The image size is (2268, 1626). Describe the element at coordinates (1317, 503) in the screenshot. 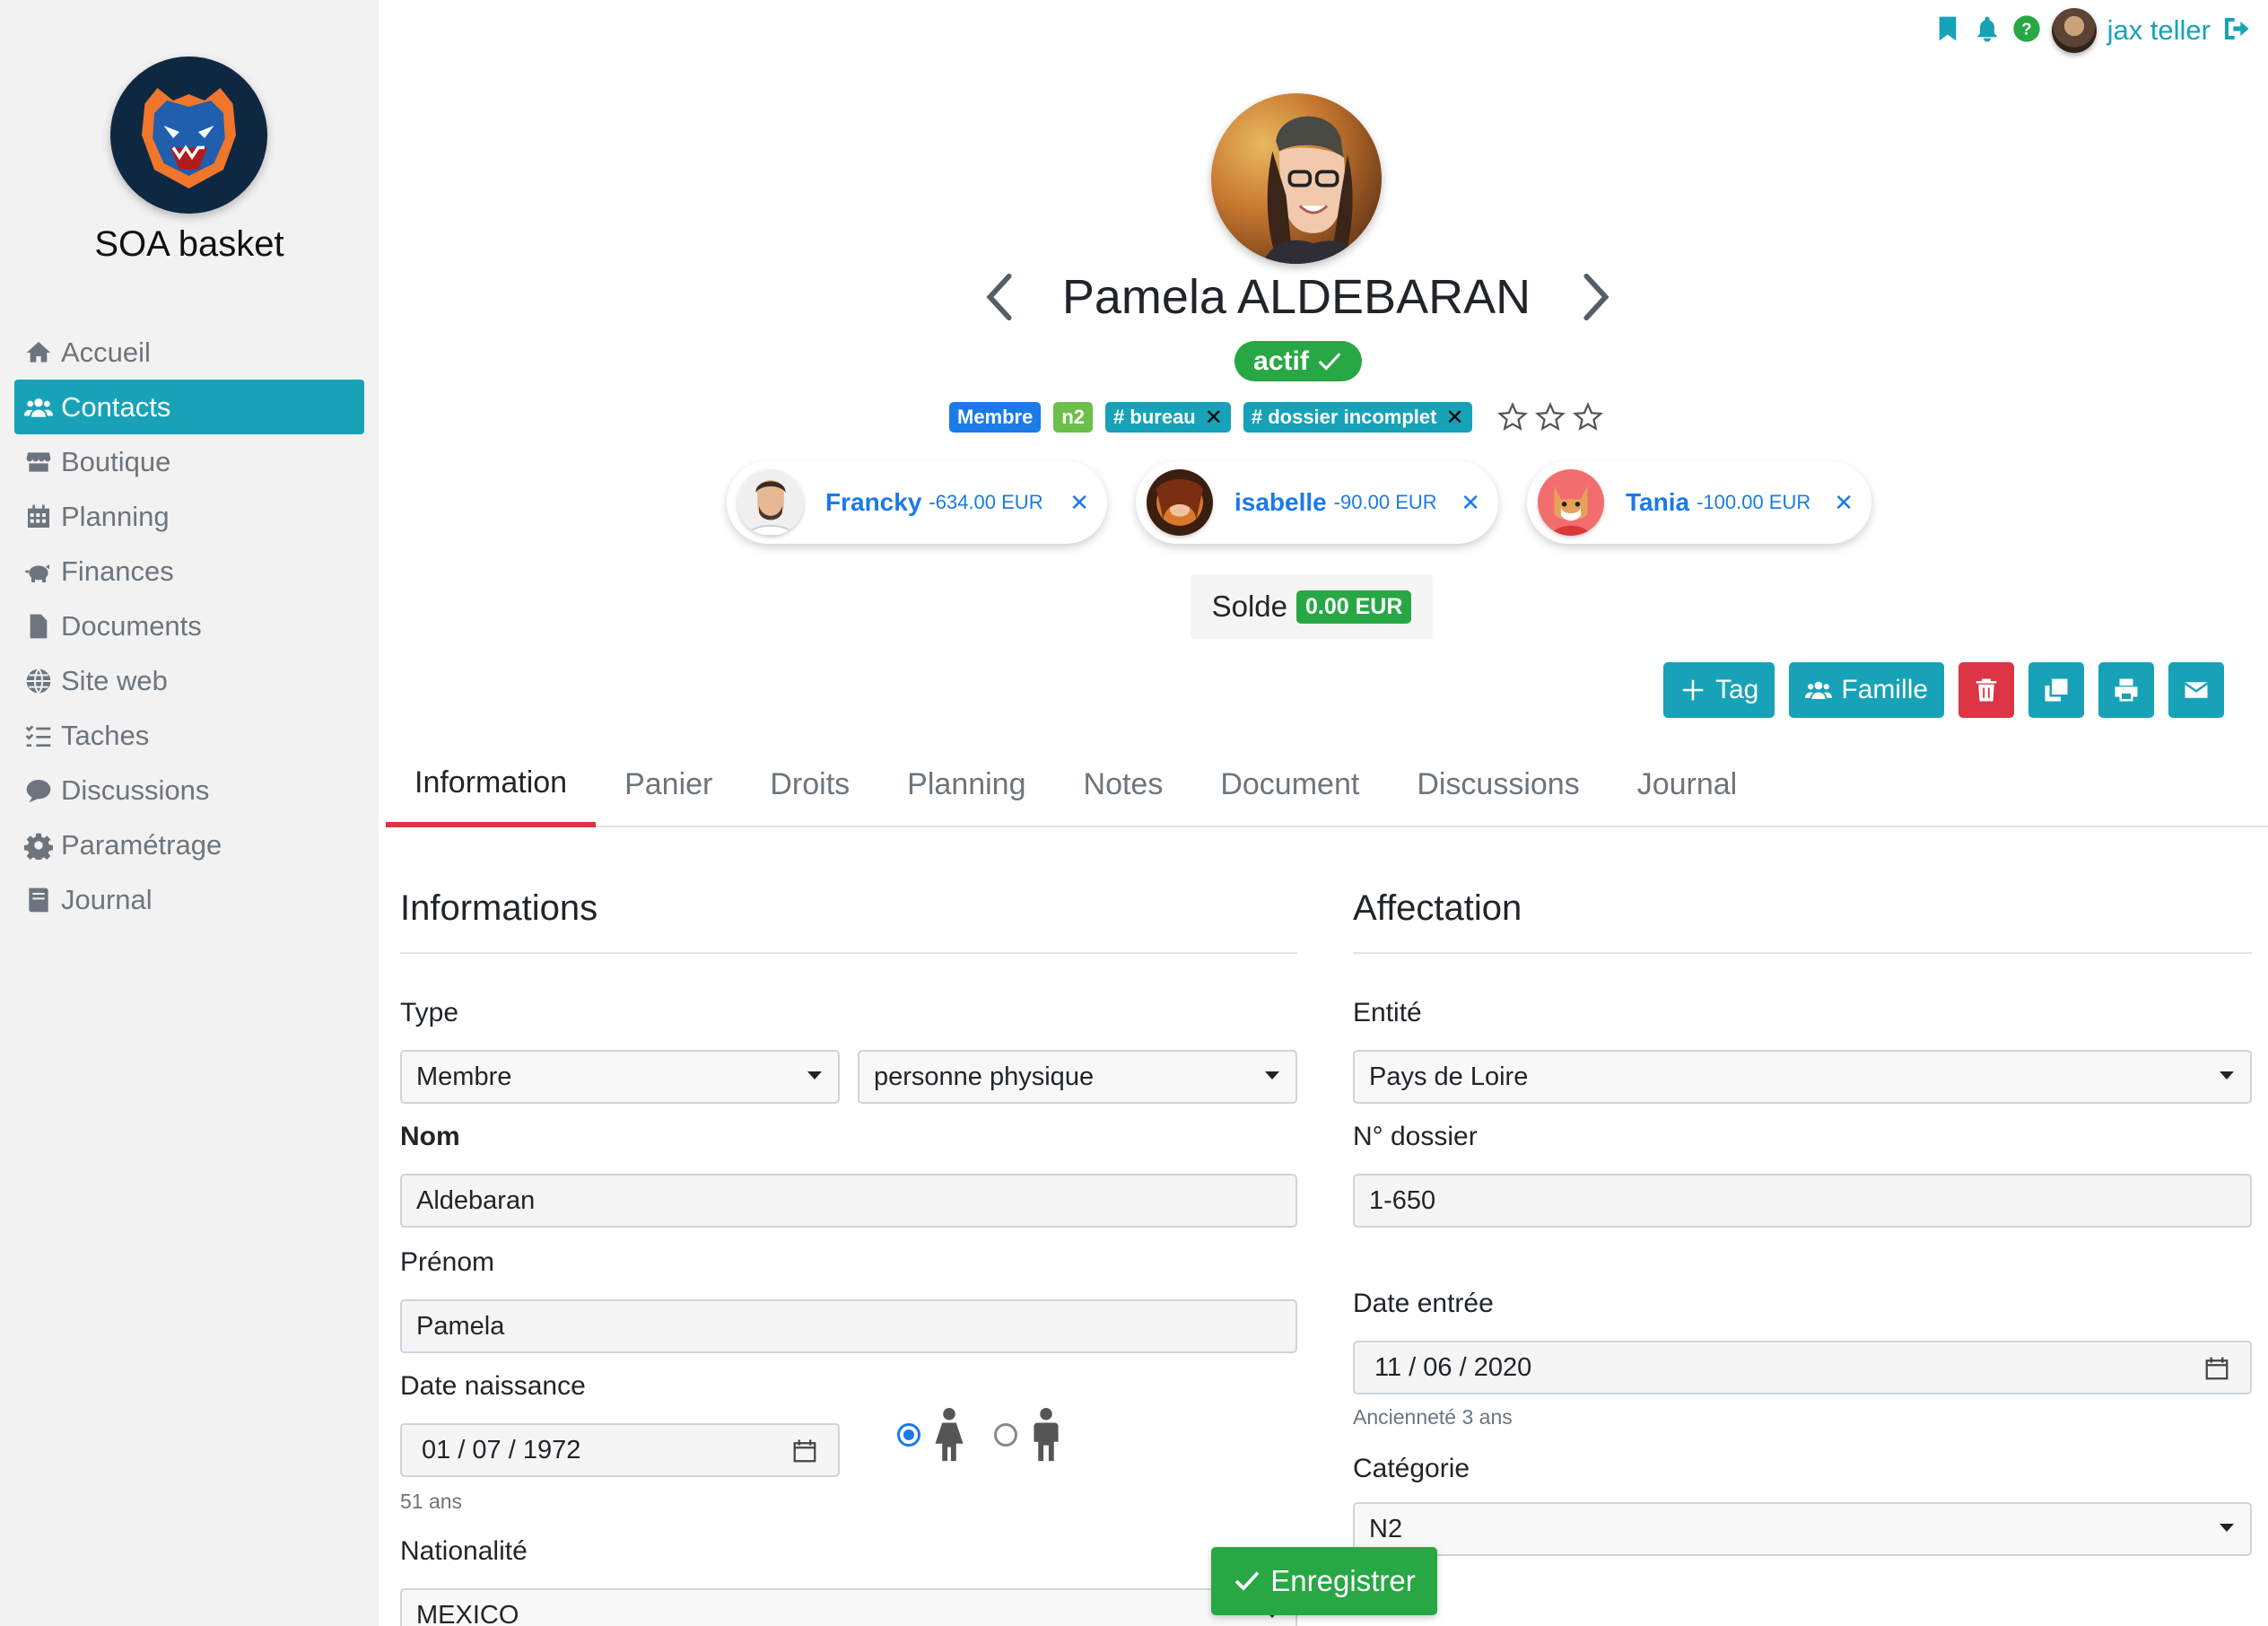

I see `family-member-card: isabelle -90.00 EUR ✕` at that location.